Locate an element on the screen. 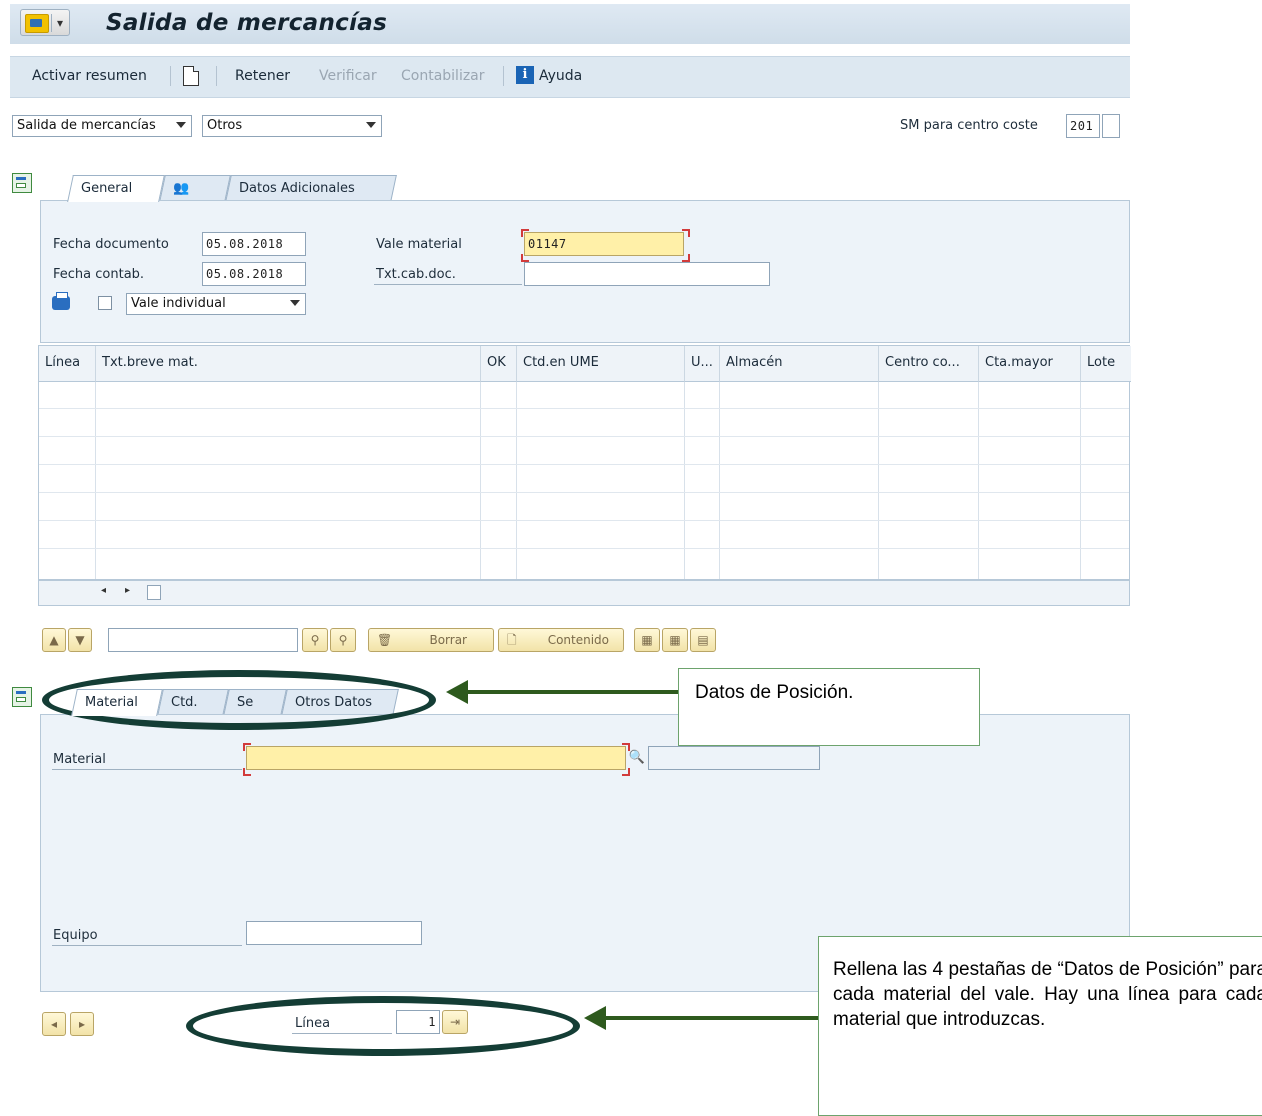 The image size is (1262, 1116). scroll-right-icon: ▸ is located at coordinates (127, 590).